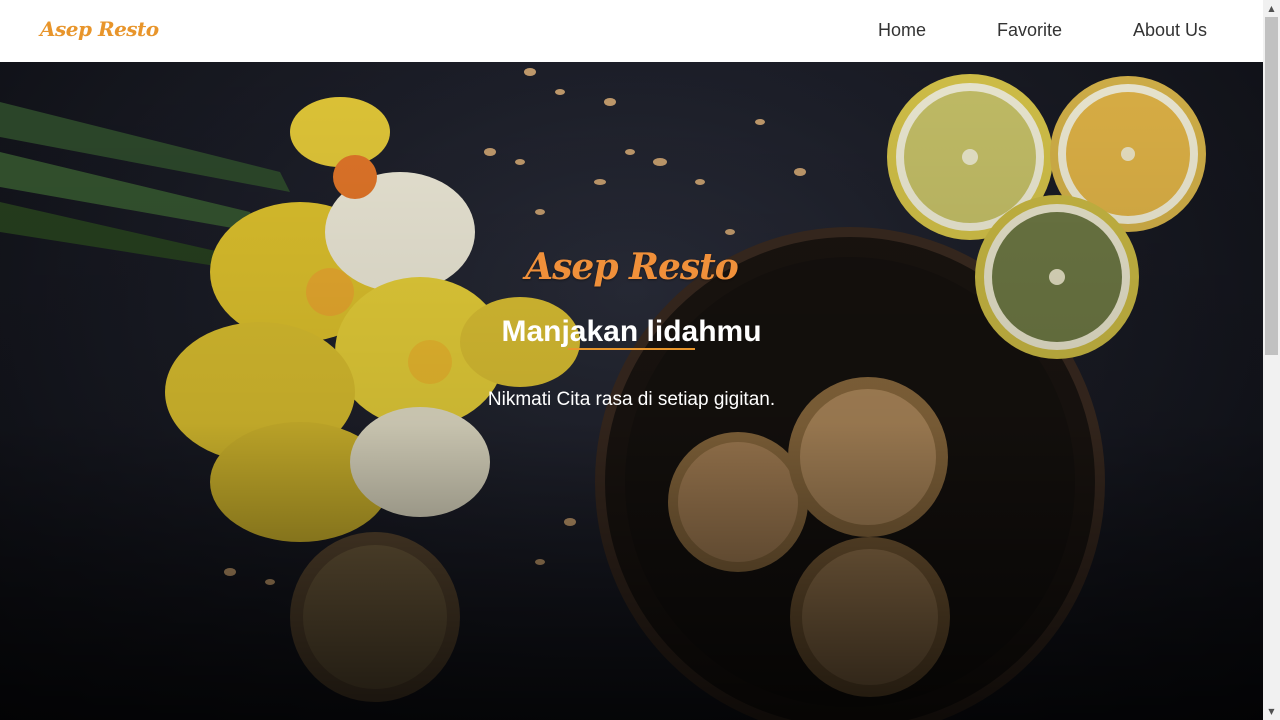  What do you see at coordinates (902, 30) in the screenshot?
I see `nav-link-home: Home` at bounding box center [902, 30].